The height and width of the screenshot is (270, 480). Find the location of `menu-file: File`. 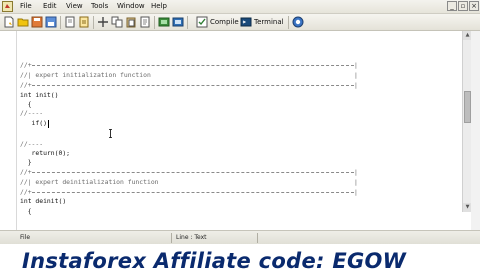

menu-file: File is located at coordinates (26, 6).